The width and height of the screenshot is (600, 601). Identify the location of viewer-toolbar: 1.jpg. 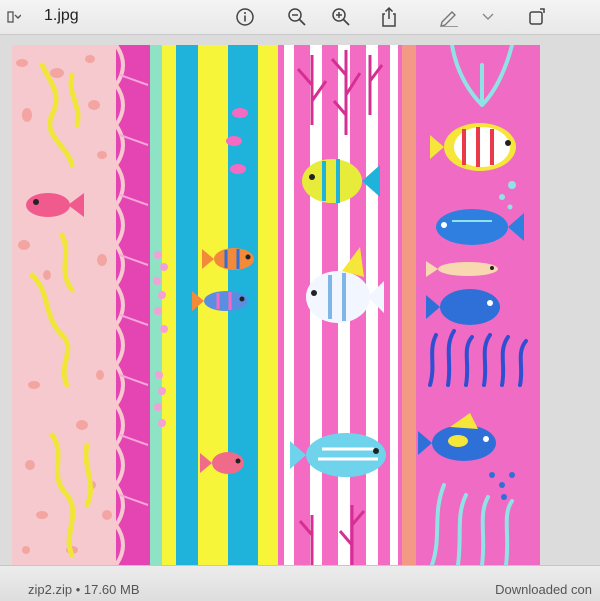
(300, 17).